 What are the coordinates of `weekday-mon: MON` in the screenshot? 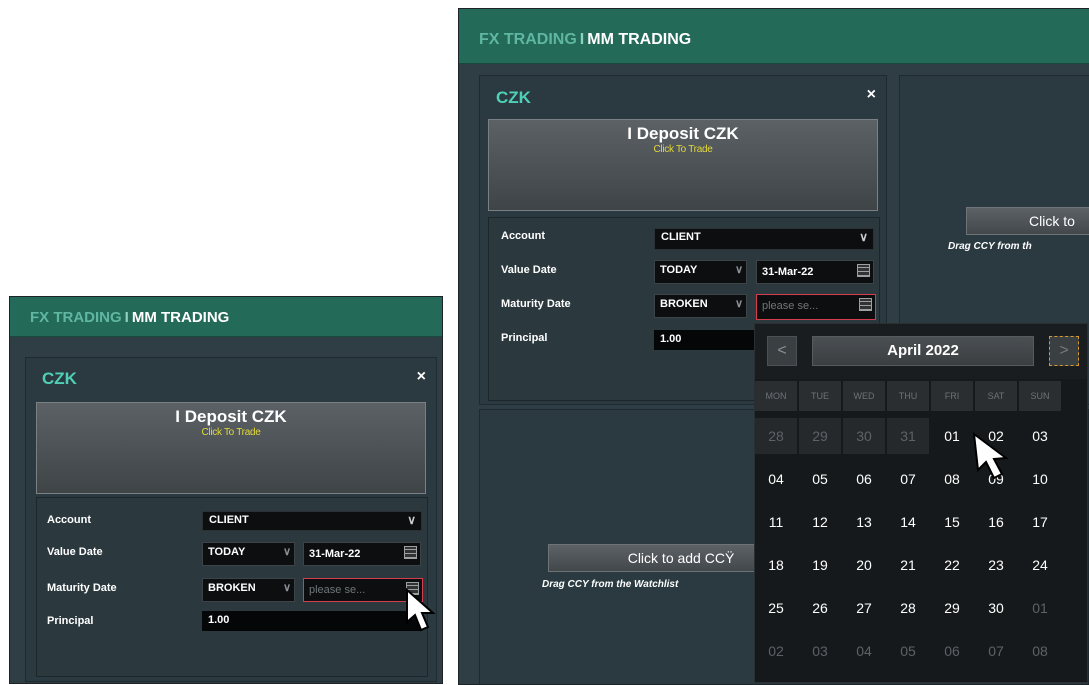 It's located at (776, 396).